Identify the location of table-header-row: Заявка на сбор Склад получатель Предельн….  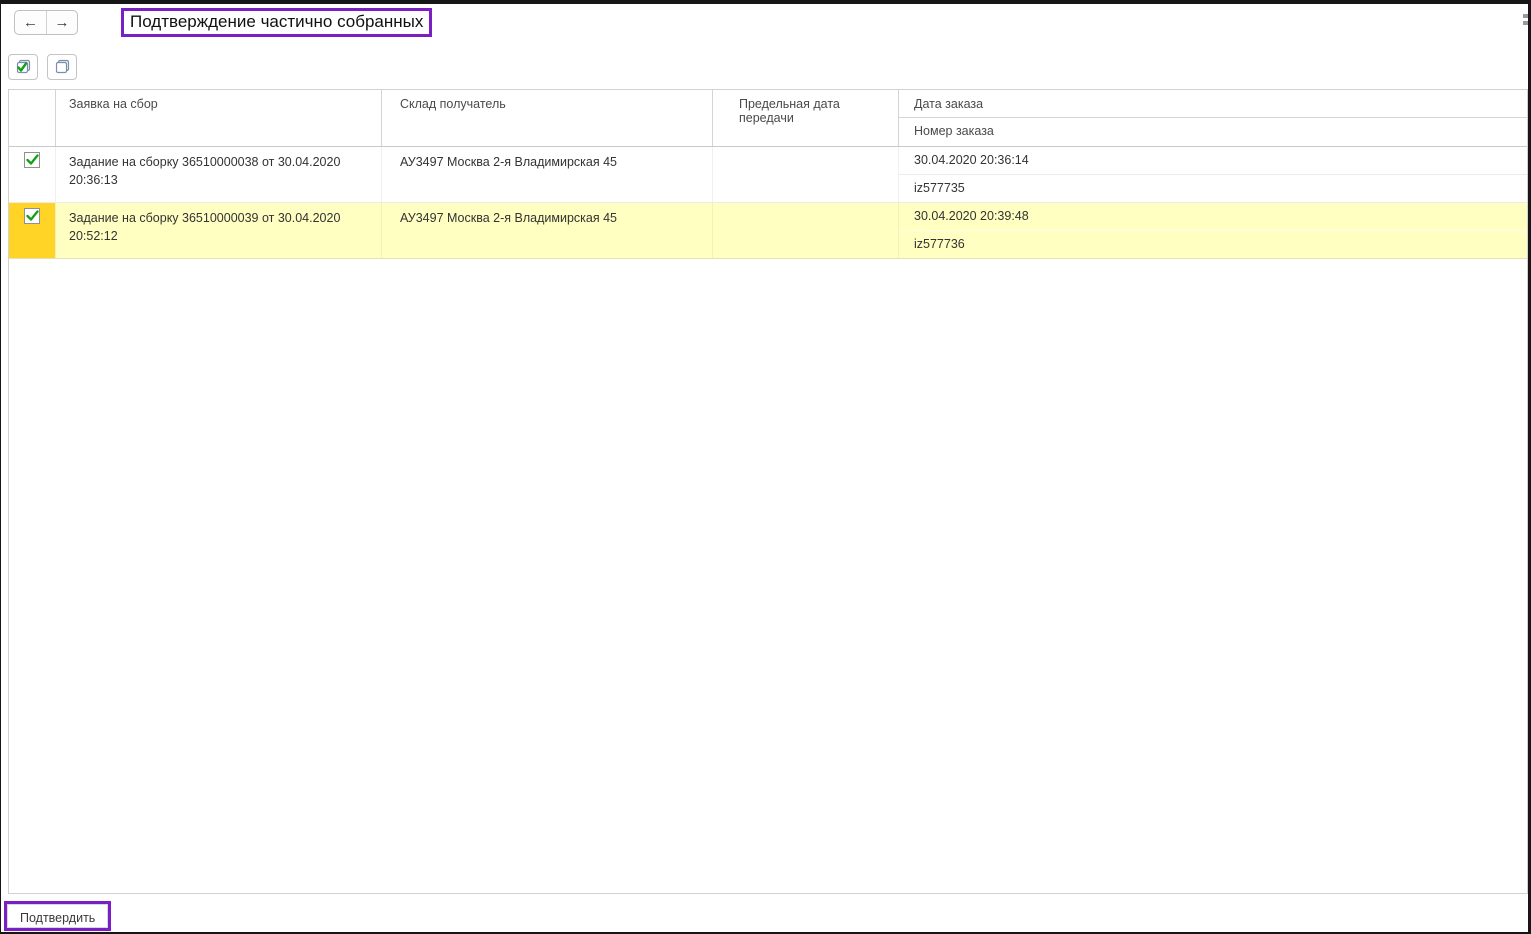
(768, 118).